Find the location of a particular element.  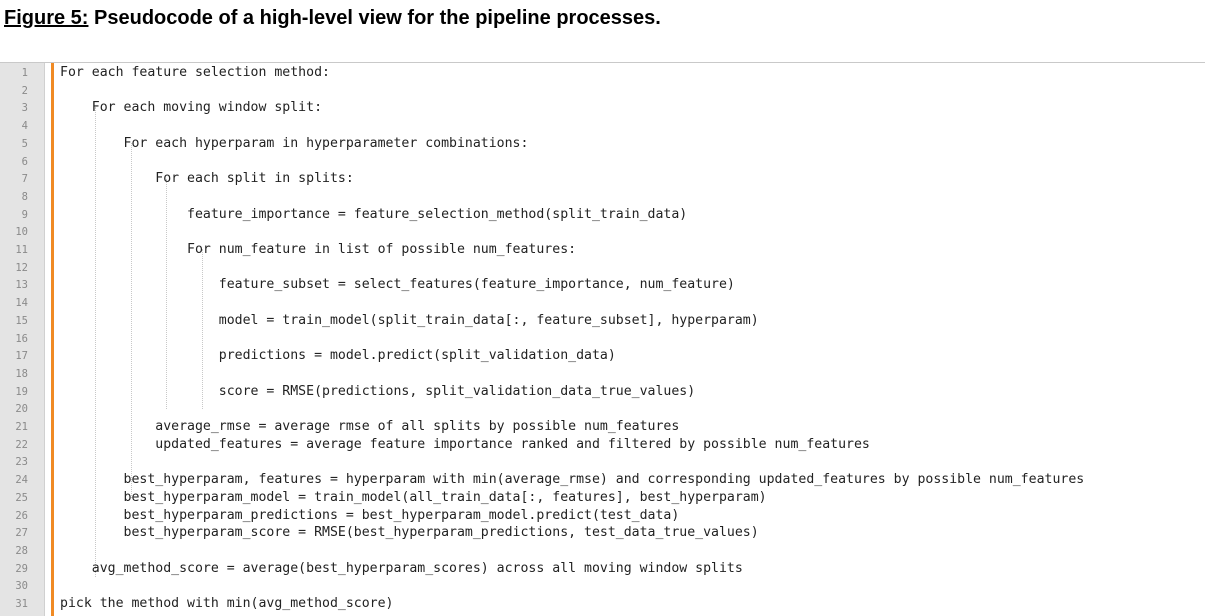

line-number: 22 is located at coordinates (21, 444).